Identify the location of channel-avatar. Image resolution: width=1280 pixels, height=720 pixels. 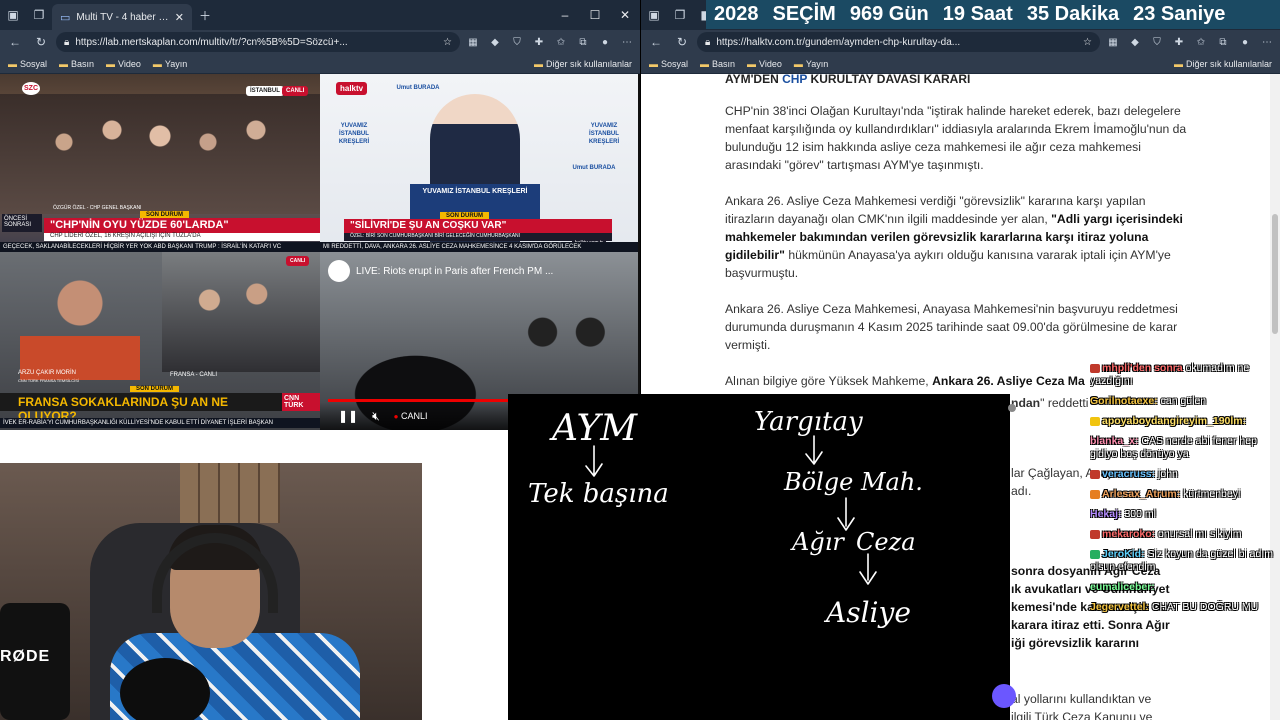
(339, 271).